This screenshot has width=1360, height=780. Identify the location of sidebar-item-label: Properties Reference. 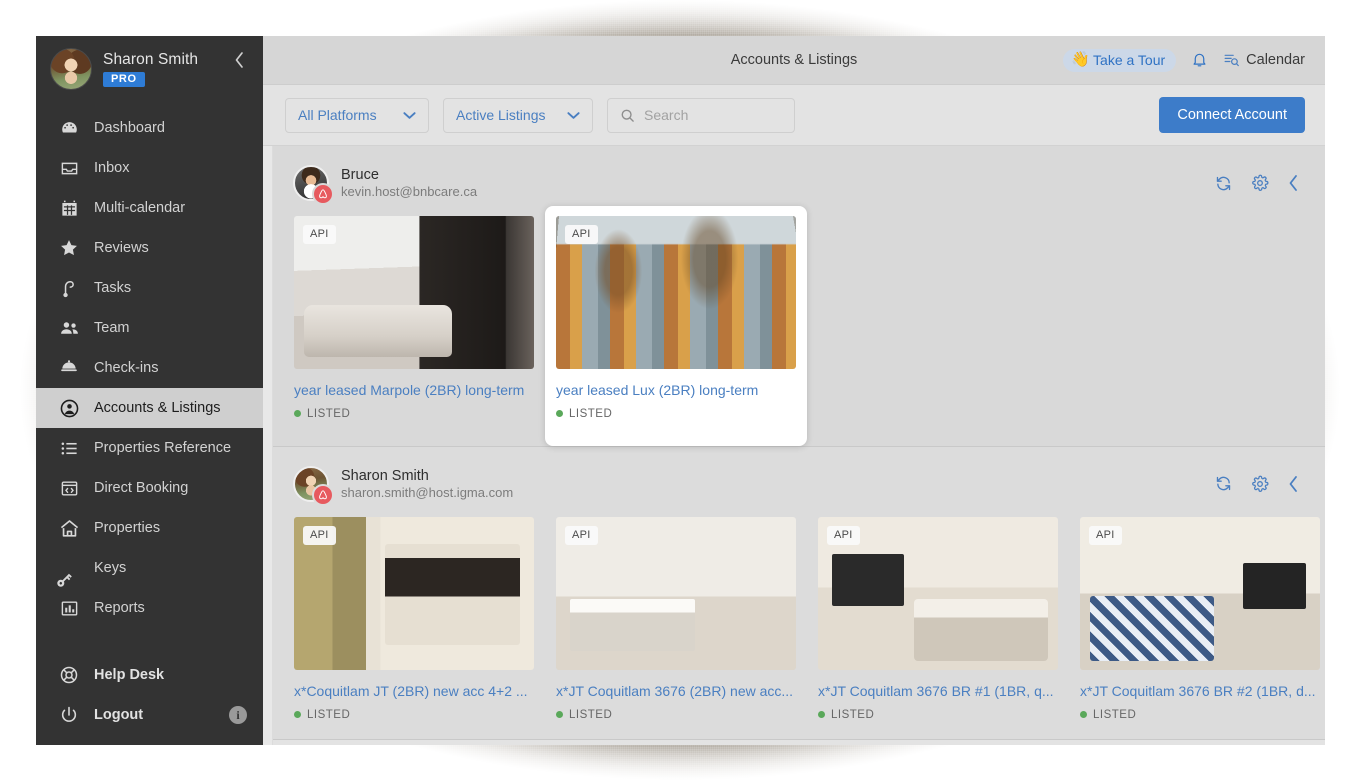
(163, 448).